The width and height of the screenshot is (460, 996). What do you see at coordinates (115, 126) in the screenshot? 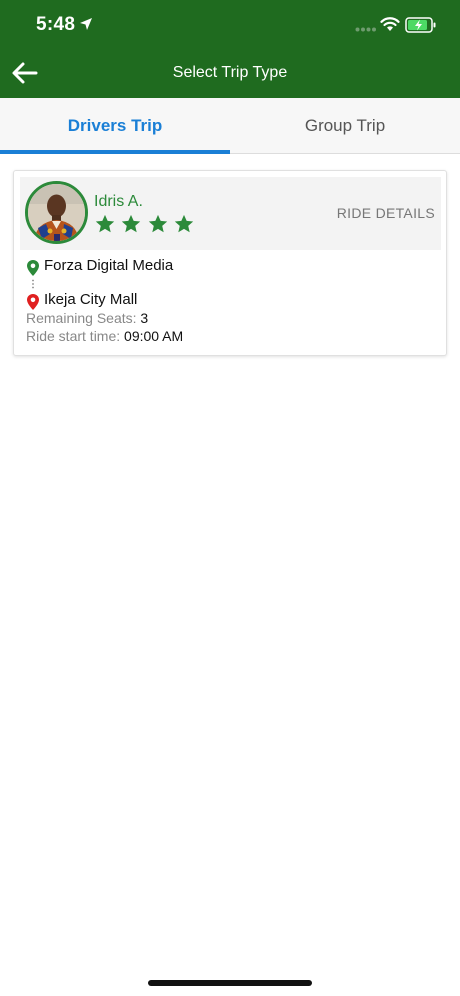
I see `tab-drivers-trip: Drivers Trip` at bounding box center [115, 126].